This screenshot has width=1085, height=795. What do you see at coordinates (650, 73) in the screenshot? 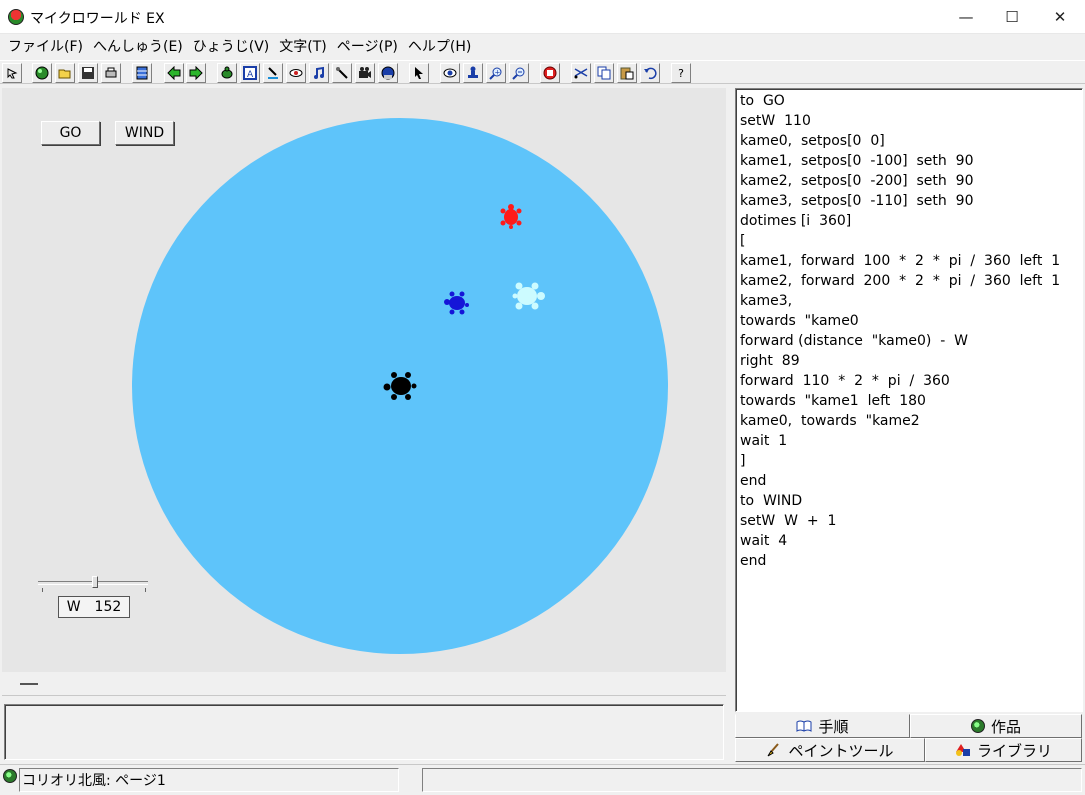
I see `undo-icon` at bounding box center [650, 73].